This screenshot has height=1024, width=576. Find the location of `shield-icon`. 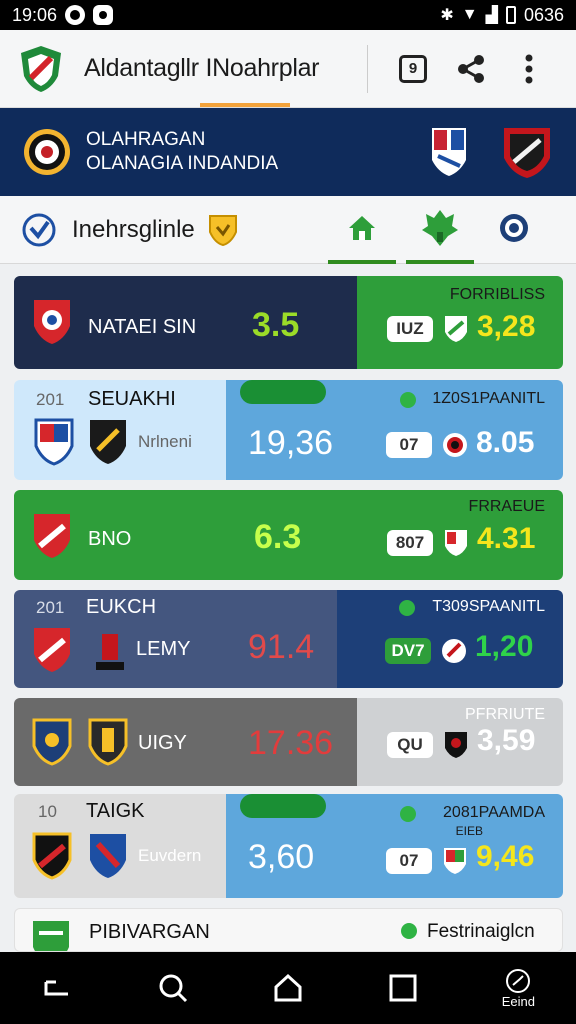

shield-icon is located at coordinates (223, 230).